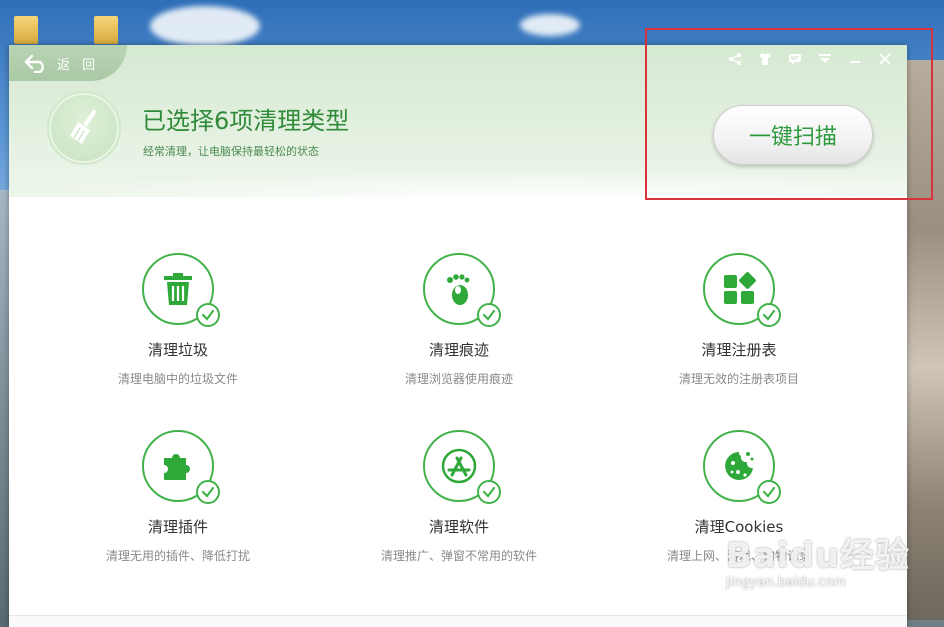 The height and width of the screenshot is (627, 944). Describe the element at coordinates (924, 340) in the screenshot. I see `desktop-wallpaper-rock` at that location.